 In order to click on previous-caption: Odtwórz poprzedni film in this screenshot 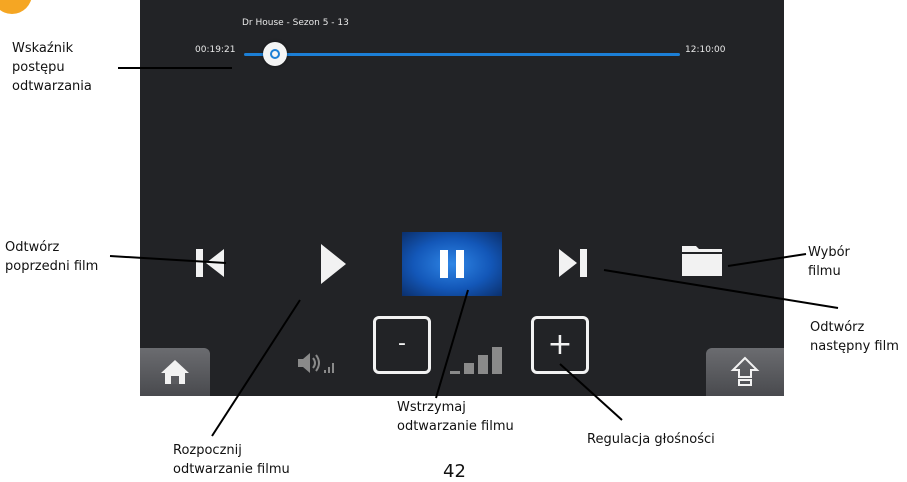, I will do `click(52, 257)`.